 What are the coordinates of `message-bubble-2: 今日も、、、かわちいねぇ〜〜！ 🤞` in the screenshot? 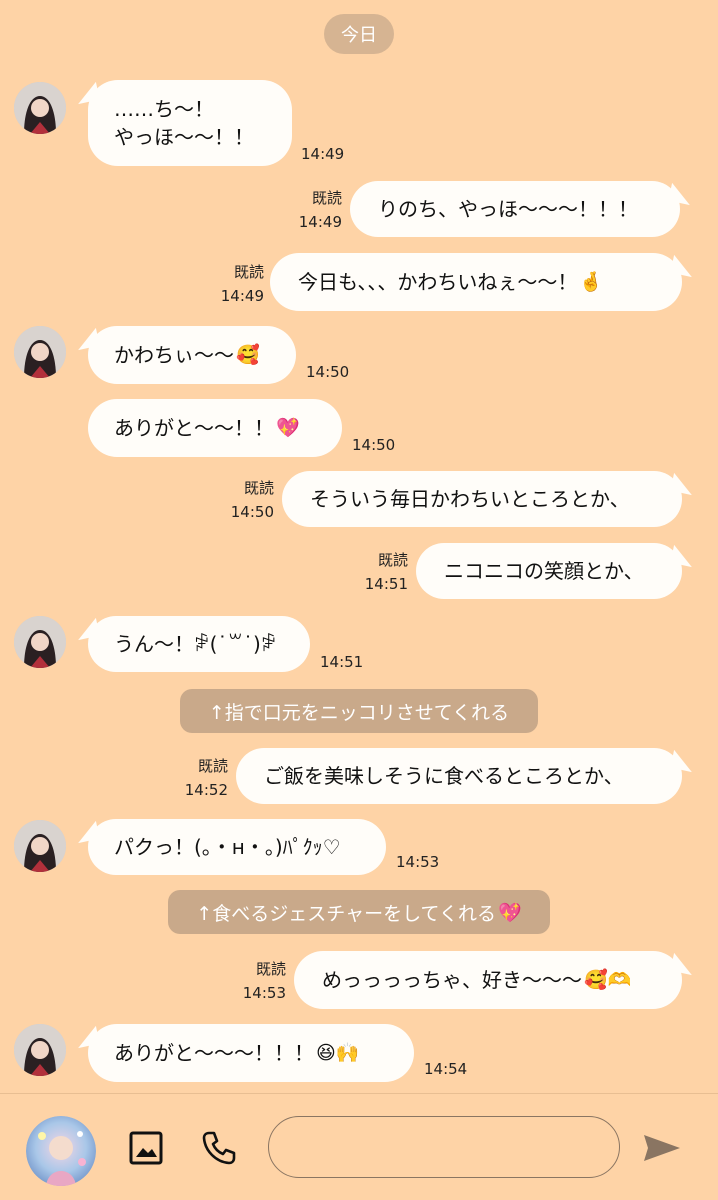 It's located at (476, 282).